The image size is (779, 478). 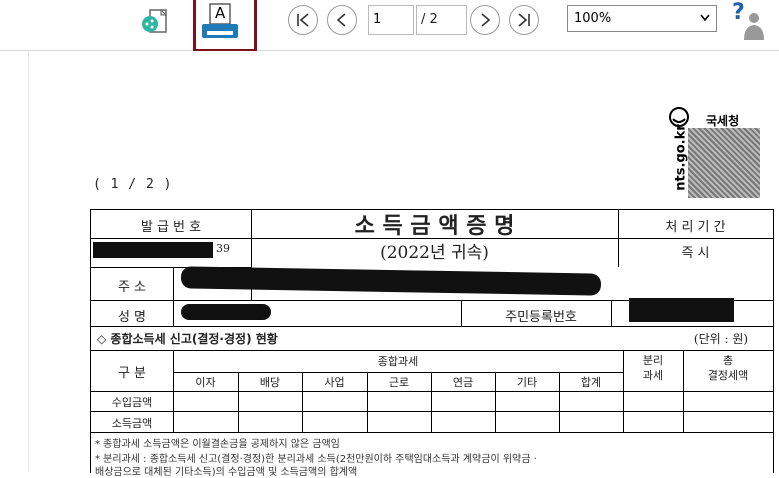 I want to click on processing-period-label: 처 리 기 간, so click(x=695, y=227).